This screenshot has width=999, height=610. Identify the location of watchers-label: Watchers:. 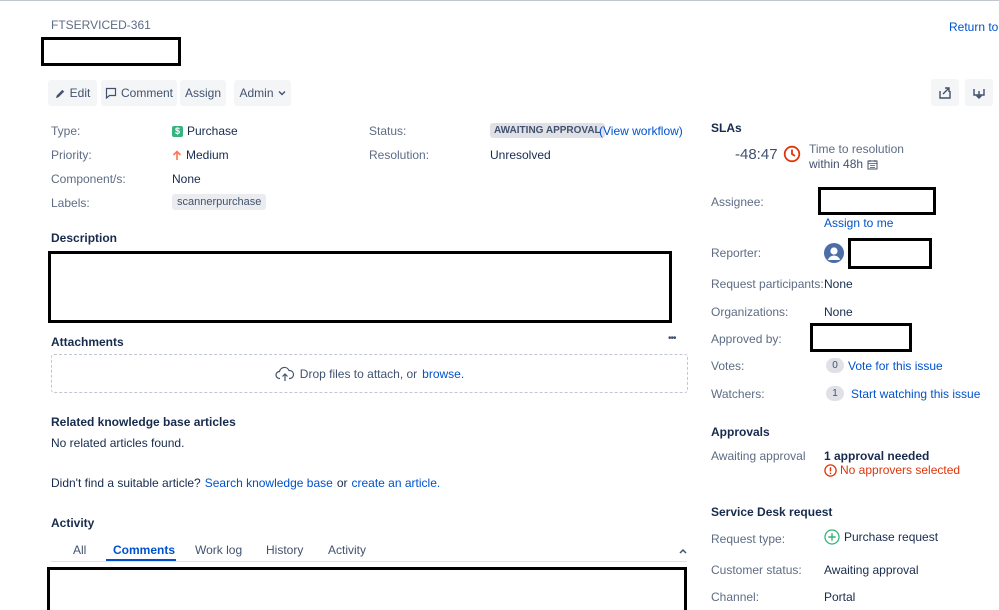
(738, 394).